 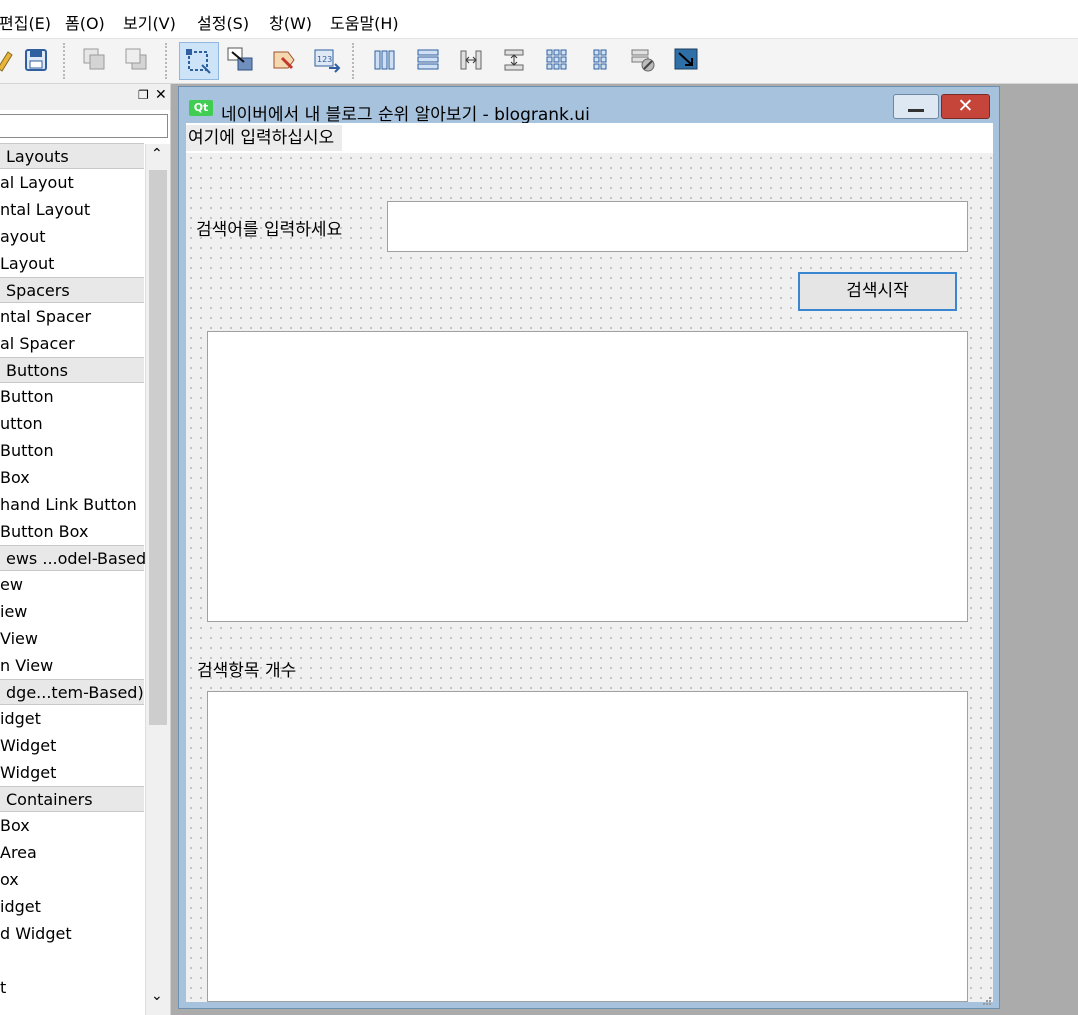 I want to click on widget-category-label: dge...tem-Based), so click(x=75, y=692).